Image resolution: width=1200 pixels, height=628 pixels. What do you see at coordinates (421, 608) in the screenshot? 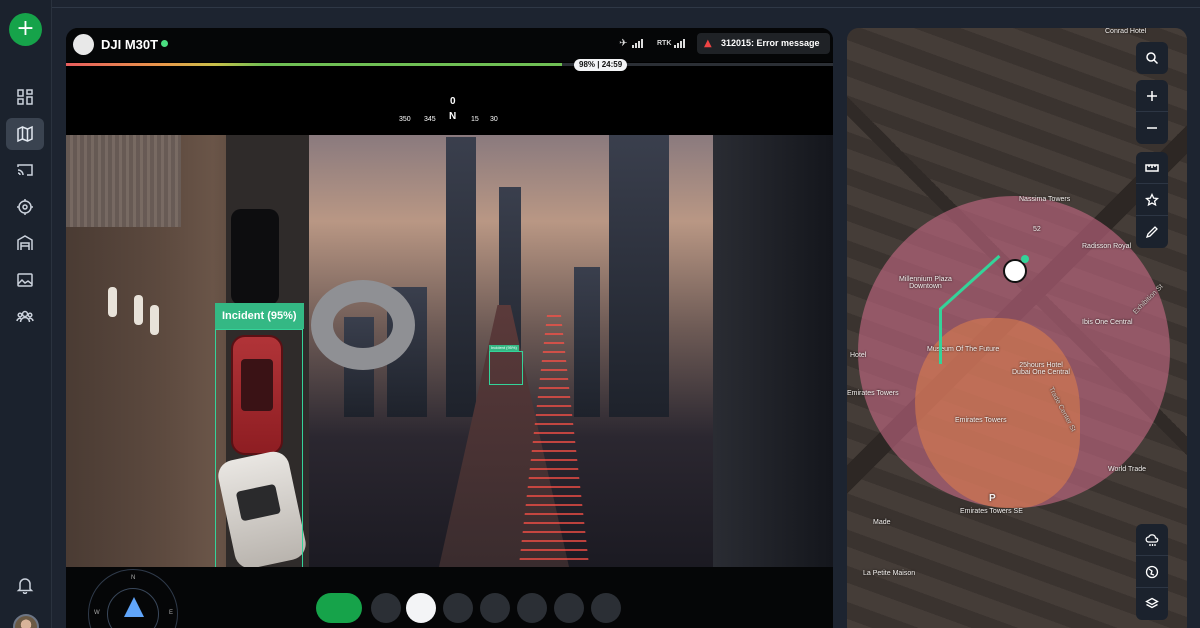
I see `shutter-button` at bounding box center [421, 608].